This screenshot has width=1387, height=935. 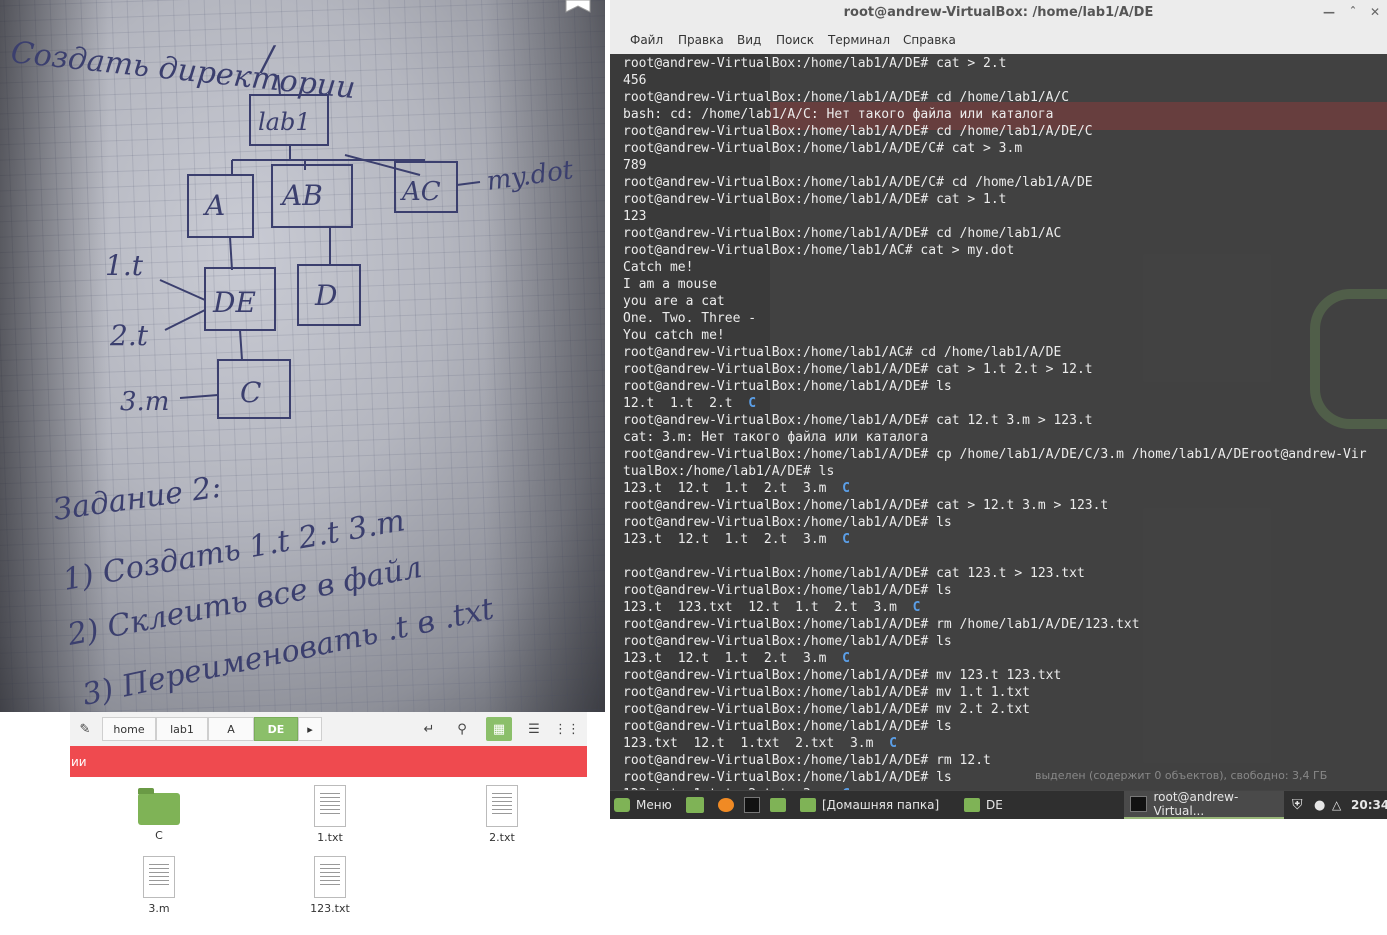 I want to click on terminal-line: 123.t 12.t 1.t 2.t 3.m C, so click(x=995, y=539).